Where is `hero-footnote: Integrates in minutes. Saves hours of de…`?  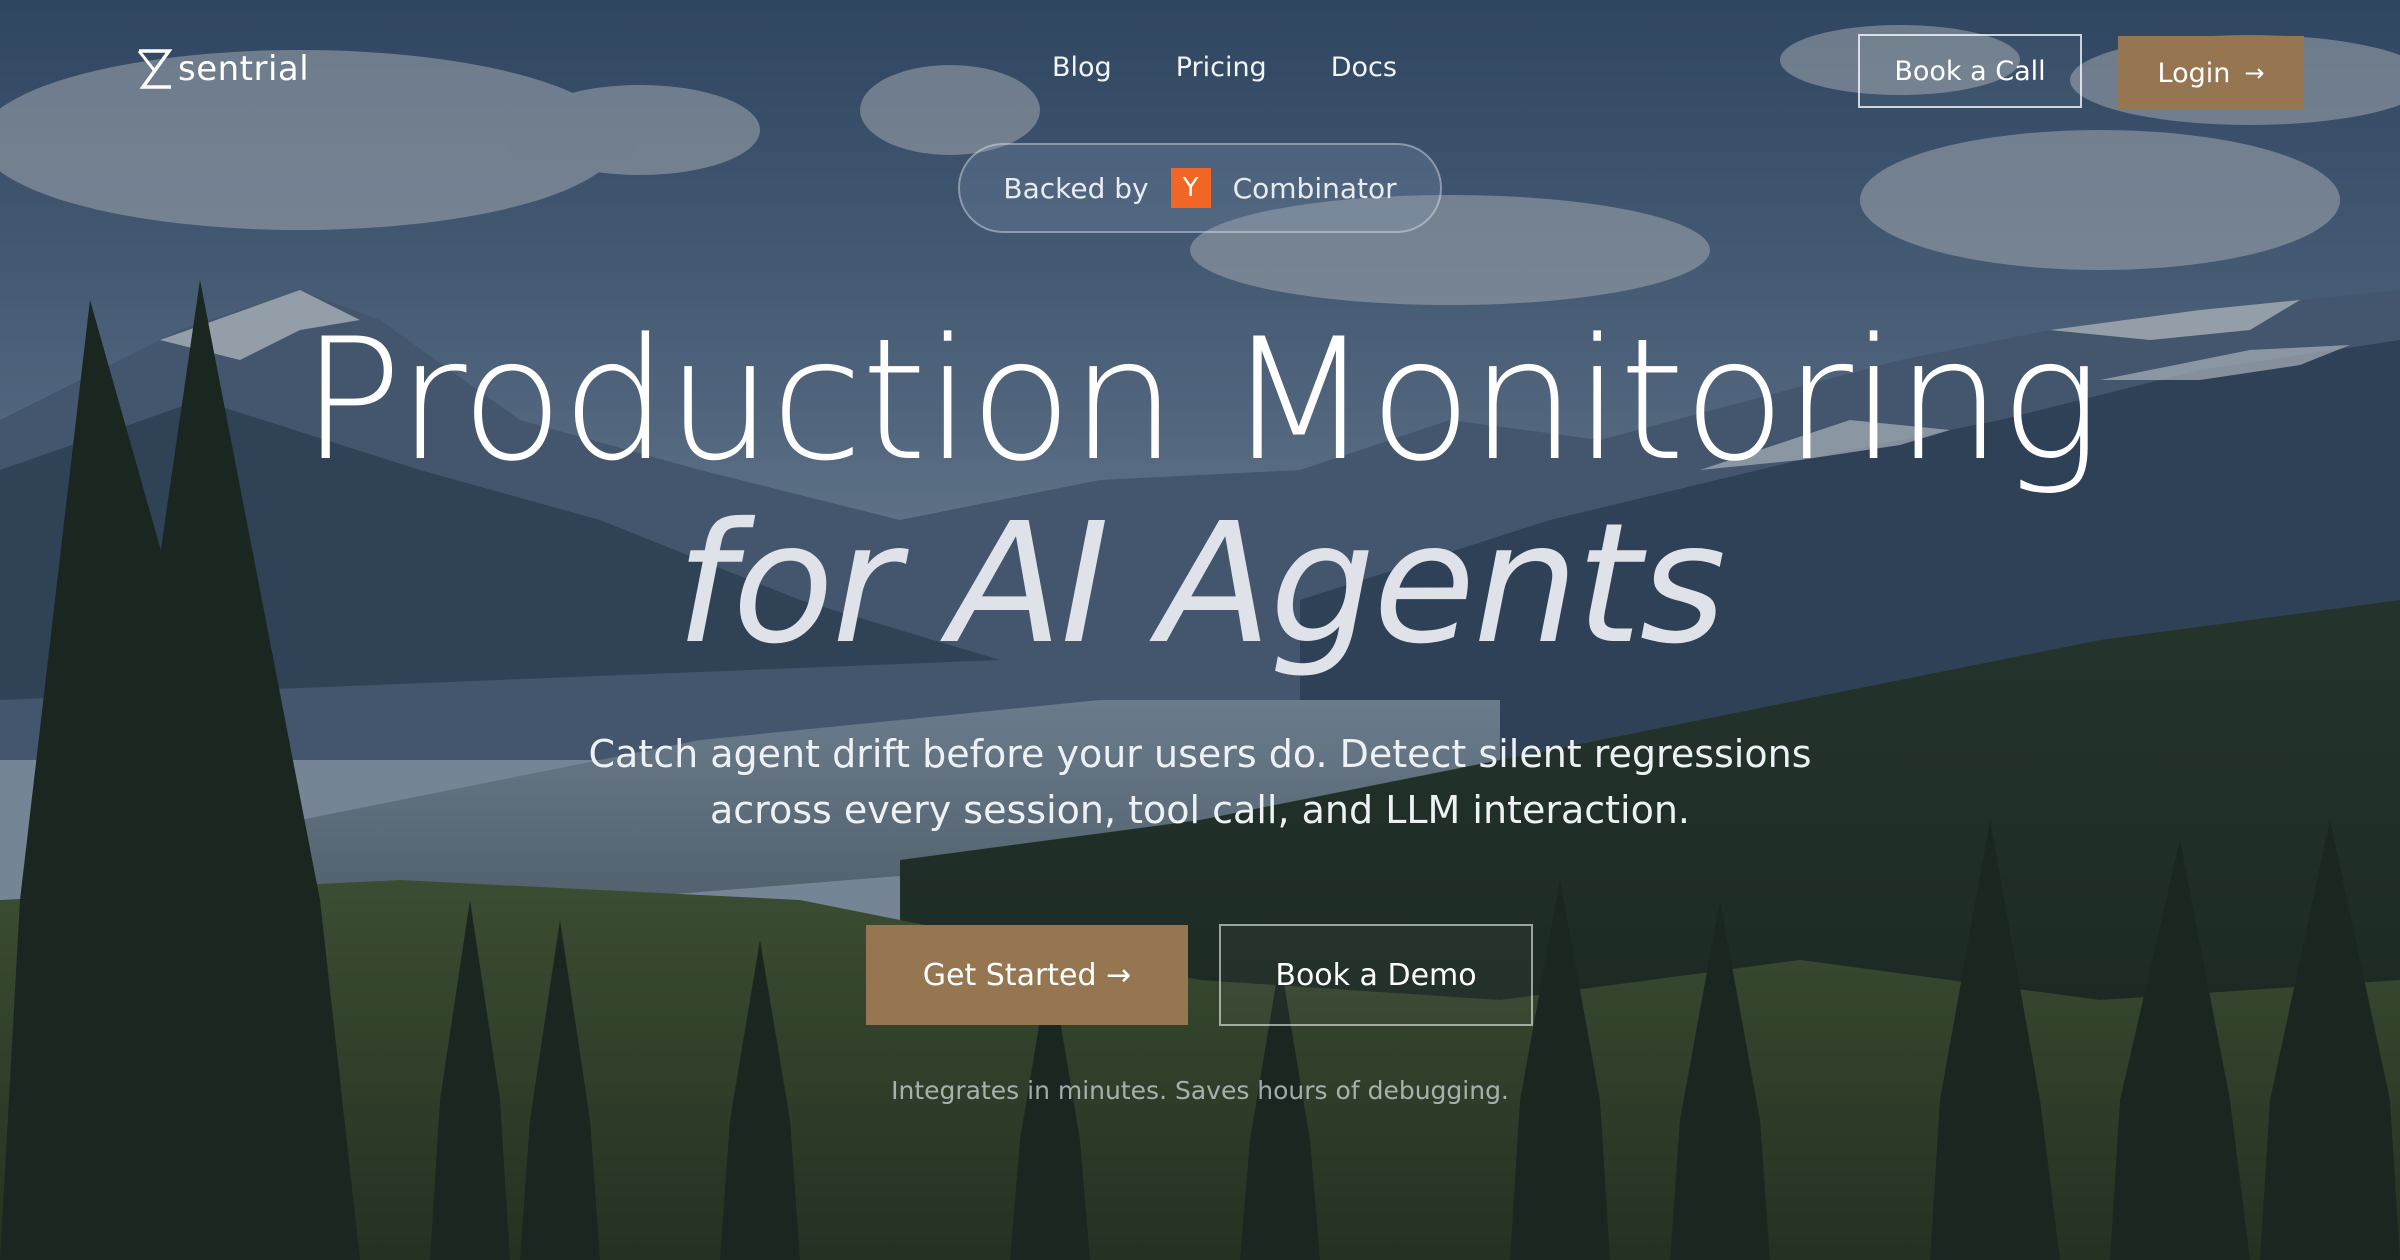 hero-footnote: Integrates in minutes. Saves hours of de… is located at coordinates (1200, 1090).